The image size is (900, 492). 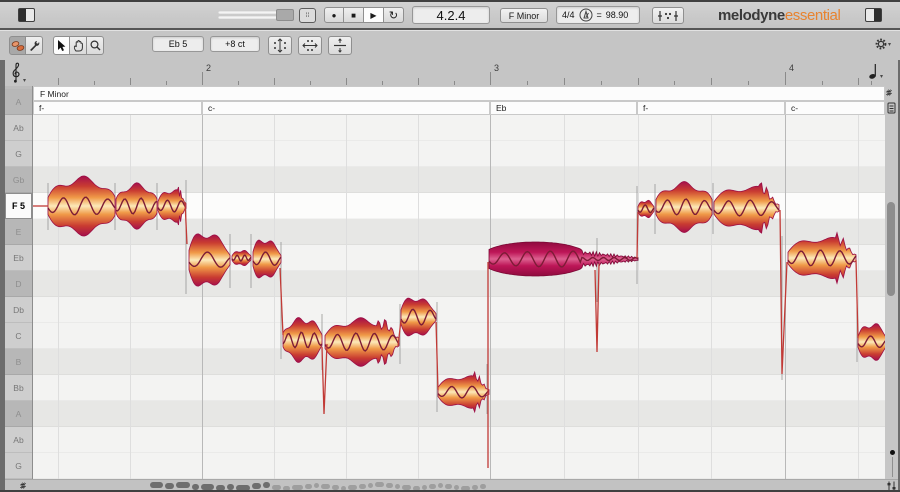 I want to click on vertical-scrollbar-thumb, so click(x=891, y=249).